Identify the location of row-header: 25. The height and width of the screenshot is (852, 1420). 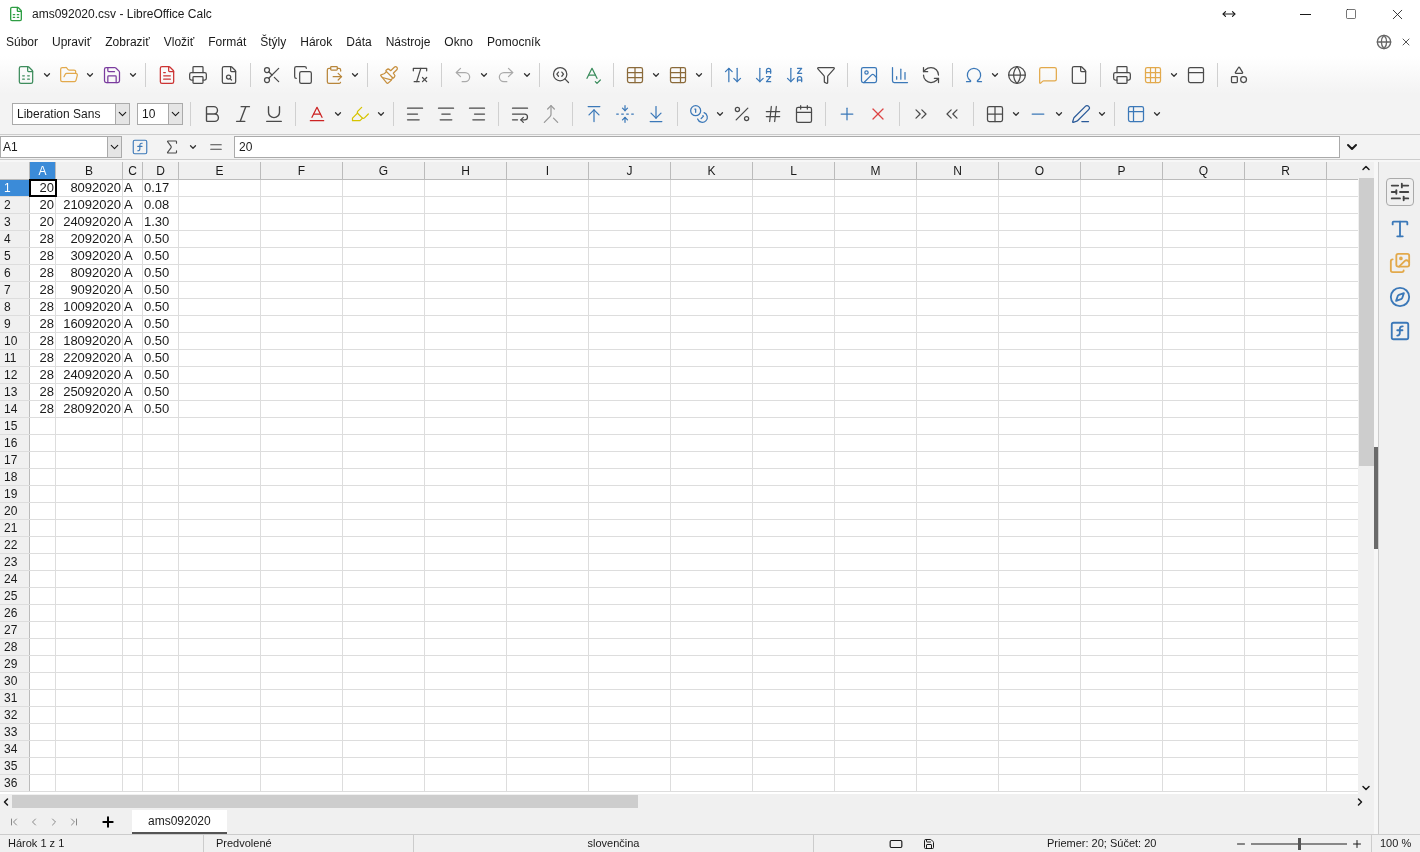
(15, 596).